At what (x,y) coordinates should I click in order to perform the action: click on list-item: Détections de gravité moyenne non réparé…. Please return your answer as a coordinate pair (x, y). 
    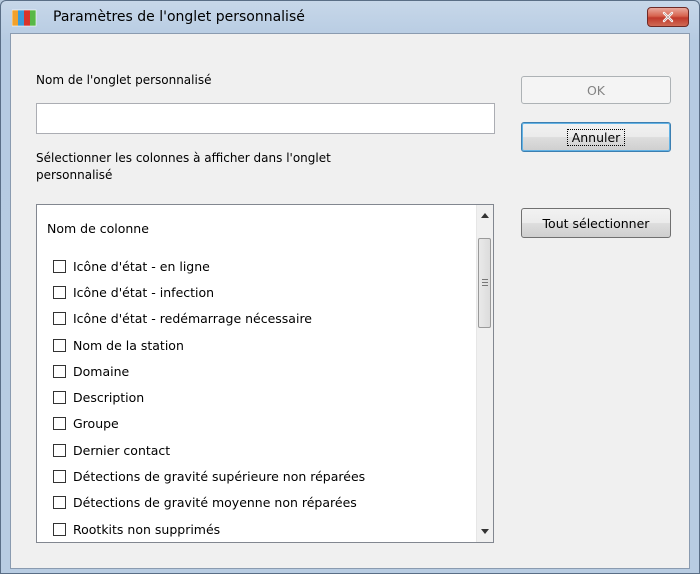
    Looking at the image, I should click on (209, 503).